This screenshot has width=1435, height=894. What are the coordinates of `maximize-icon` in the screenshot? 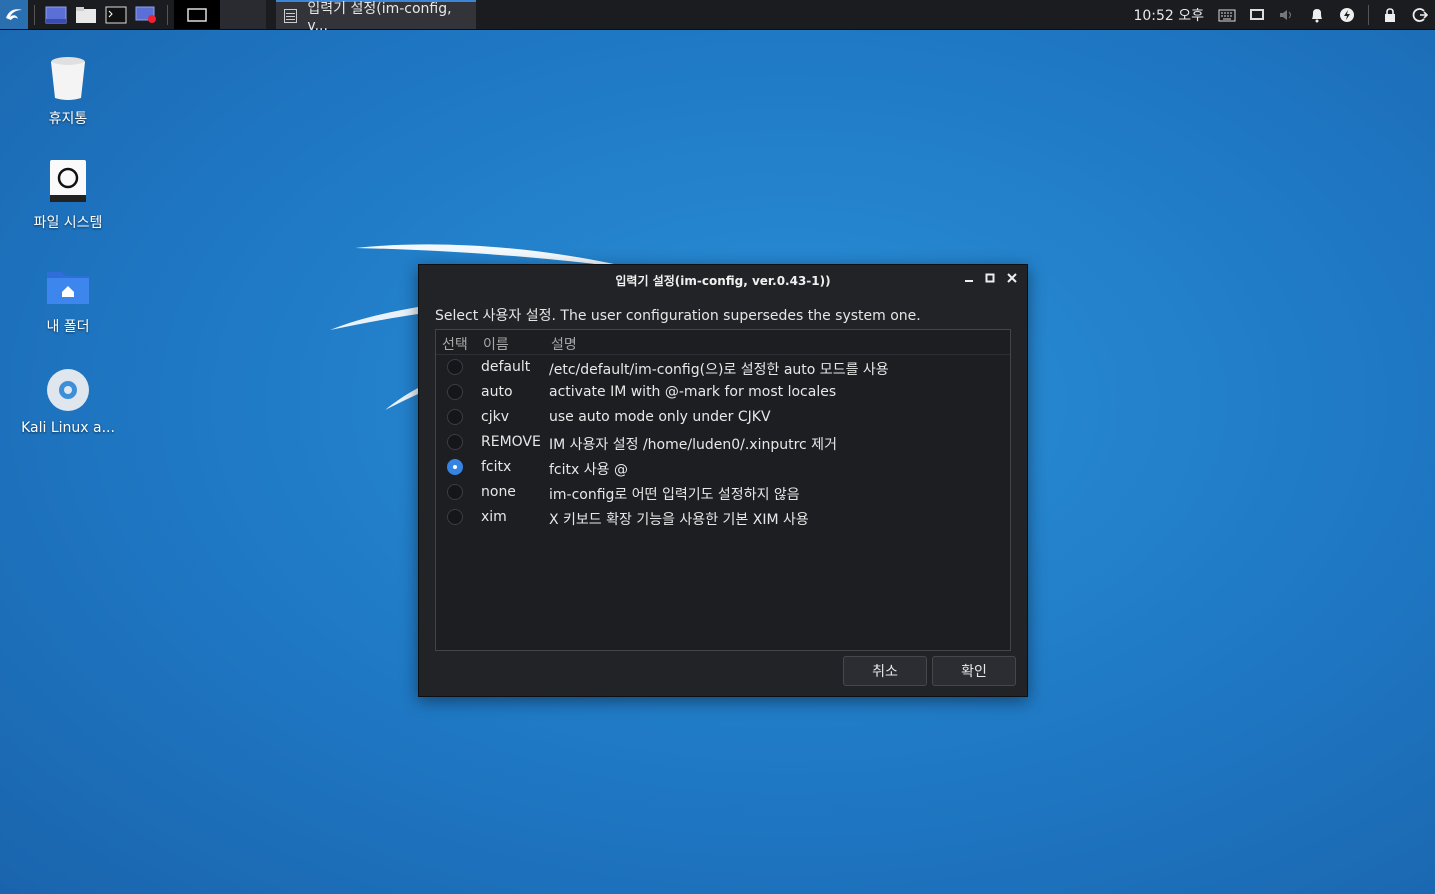 It's located at (990, 278).